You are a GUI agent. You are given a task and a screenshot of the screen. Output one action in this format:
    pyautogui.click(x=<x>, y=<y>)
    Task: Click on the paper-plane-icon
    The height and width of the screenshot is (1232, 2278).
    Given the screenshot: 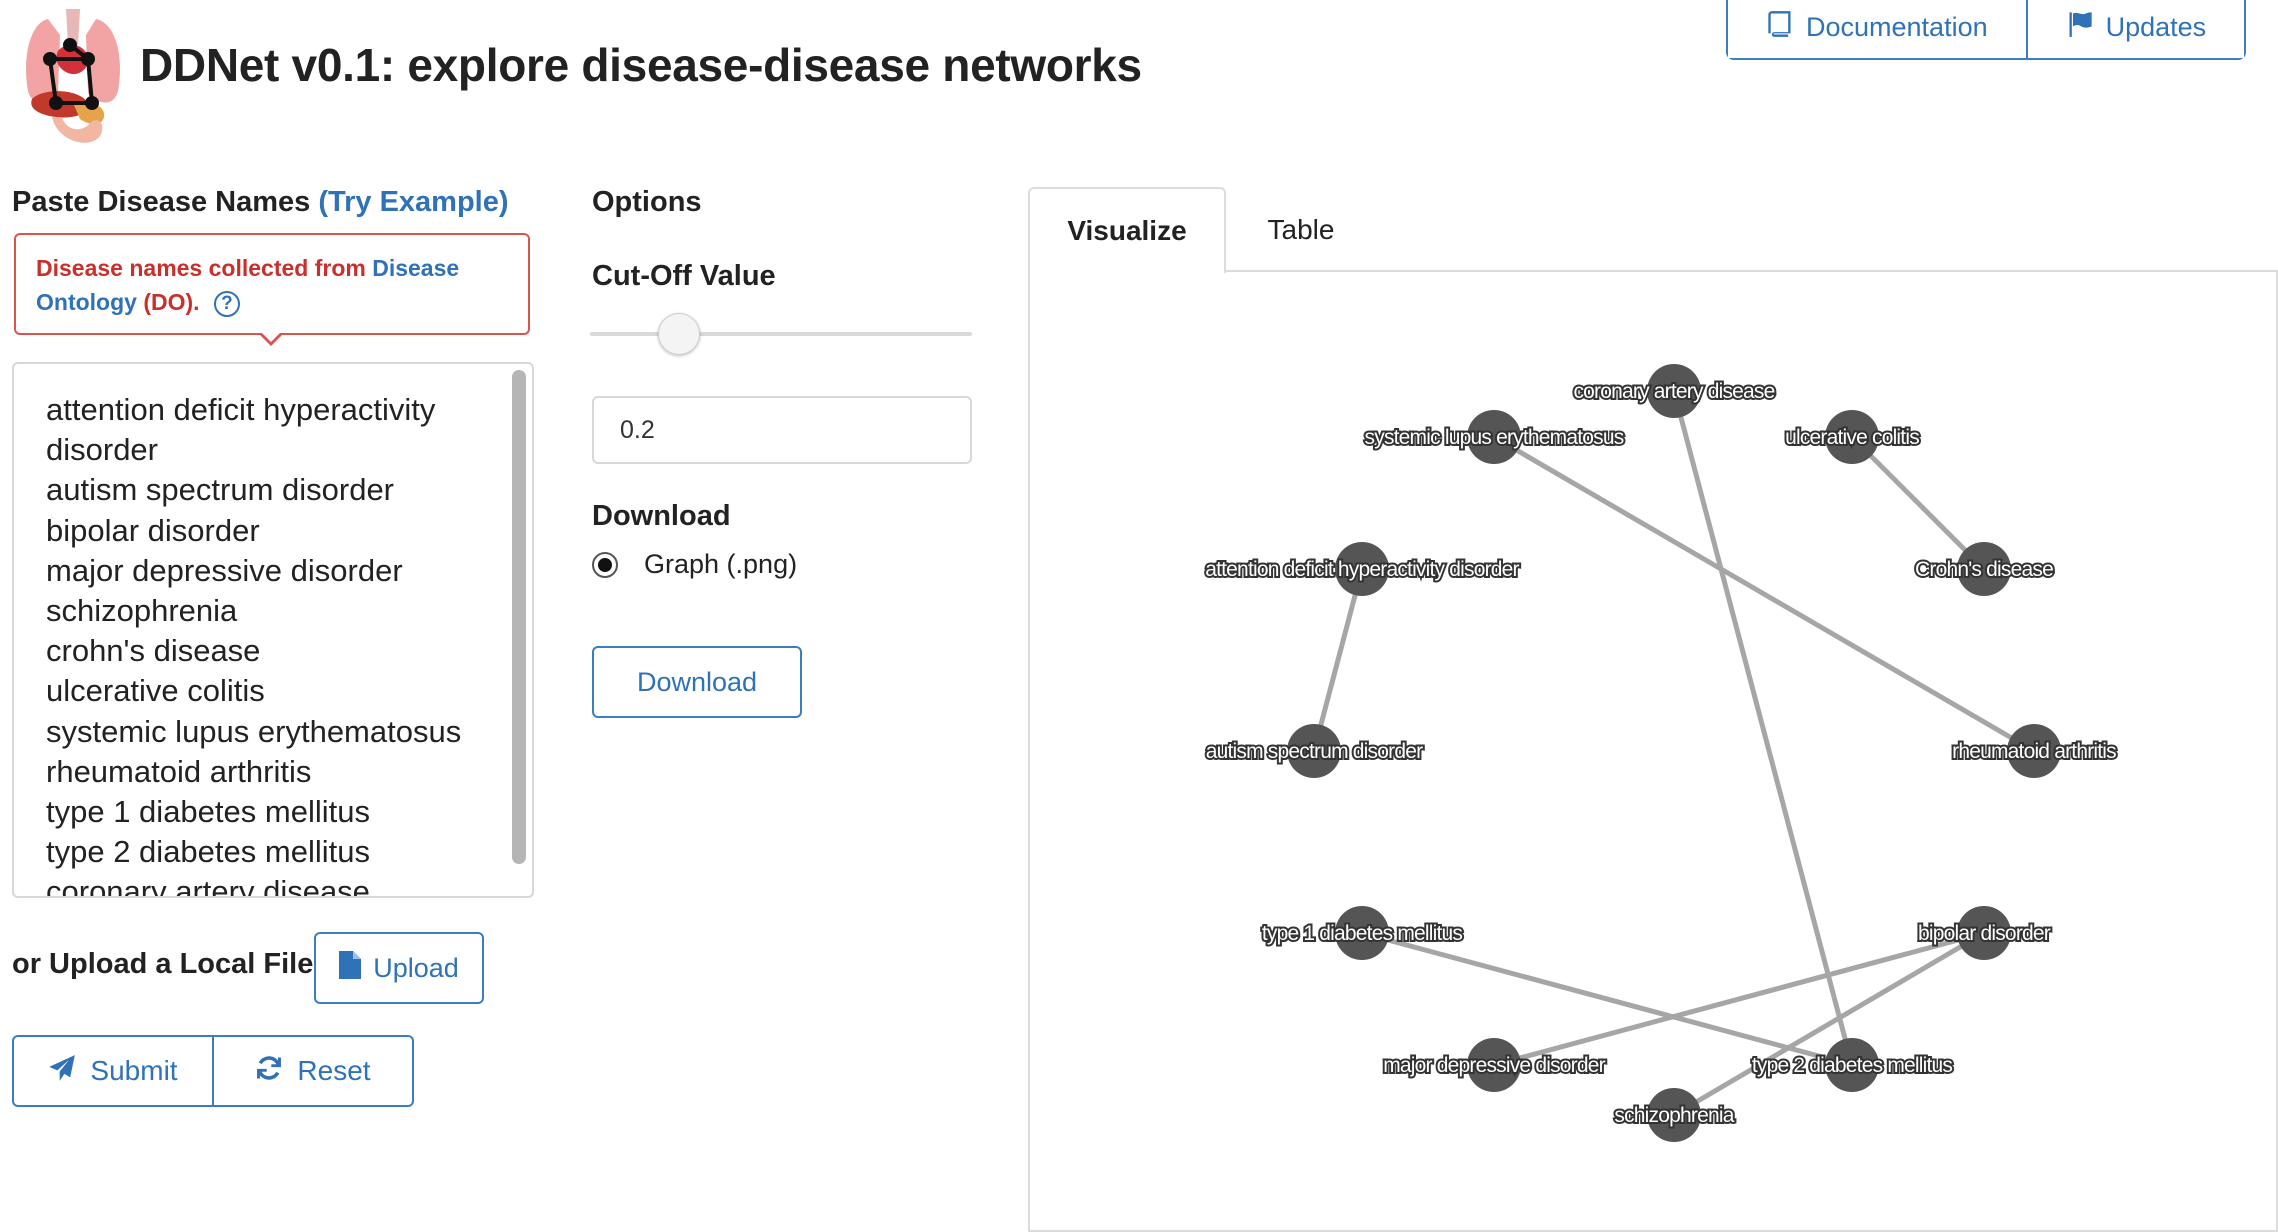 What is the action you would take?
    pyautogui.click(x=62, y=1071)
    